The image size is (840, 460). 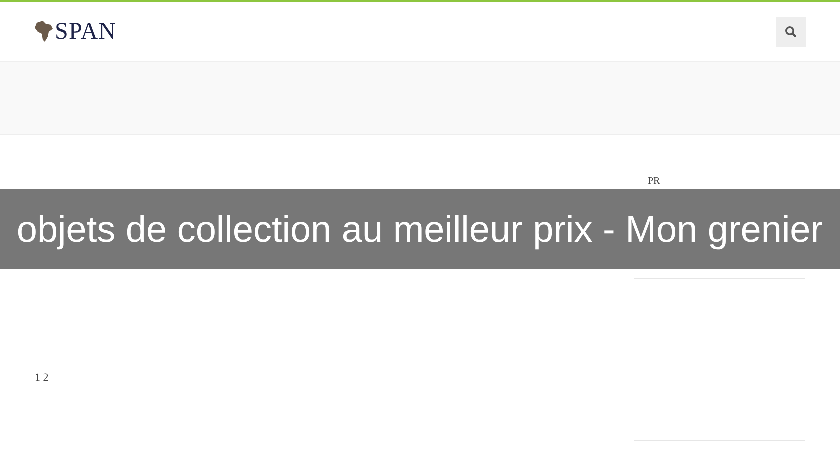 I want to click on africa-map-icon, so click(x=44, y=32).